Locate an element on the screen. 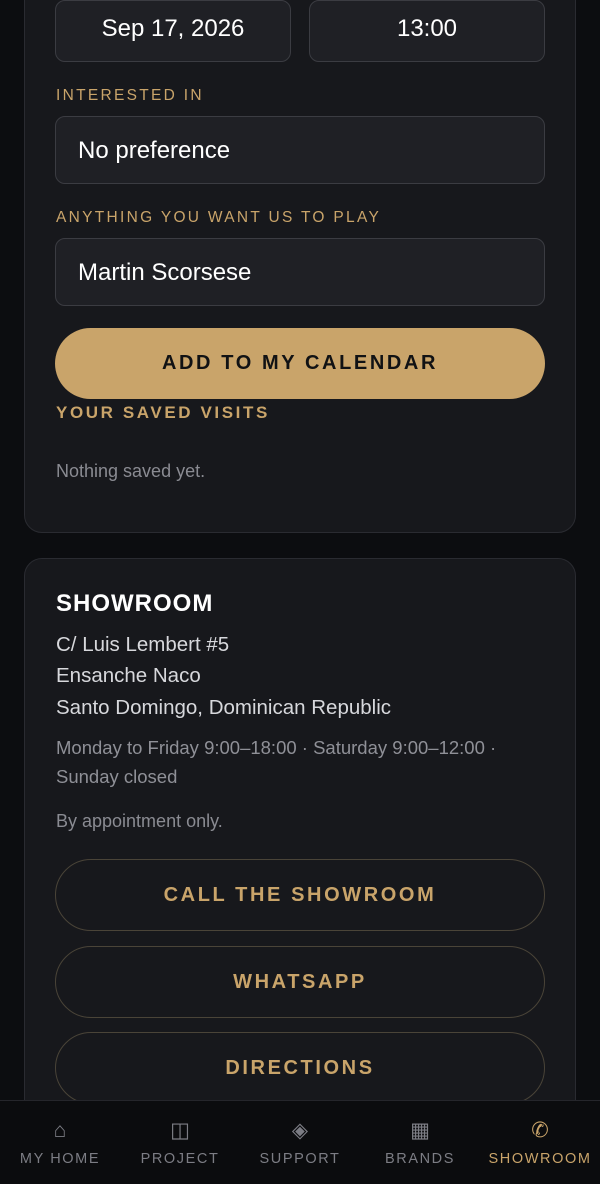 This screenshot has height=1184, width=600. tab-my-home: ⌂ MY HOME is located at coordinates (60, 1142).